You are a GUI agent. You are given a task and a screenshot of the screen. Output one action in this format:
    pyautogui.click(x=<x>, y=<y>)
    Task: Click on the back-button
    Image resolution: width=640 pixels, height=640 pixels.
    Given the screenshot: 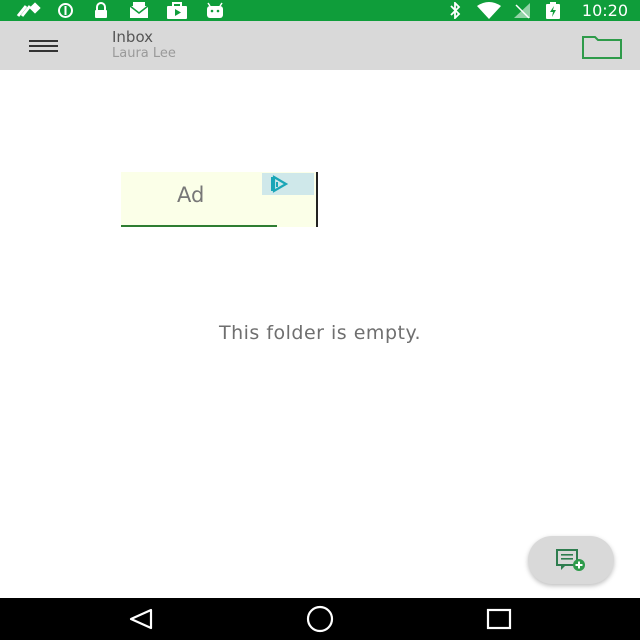 What is the action you would take?
    pyautogui.click(x=141, y=619)
    